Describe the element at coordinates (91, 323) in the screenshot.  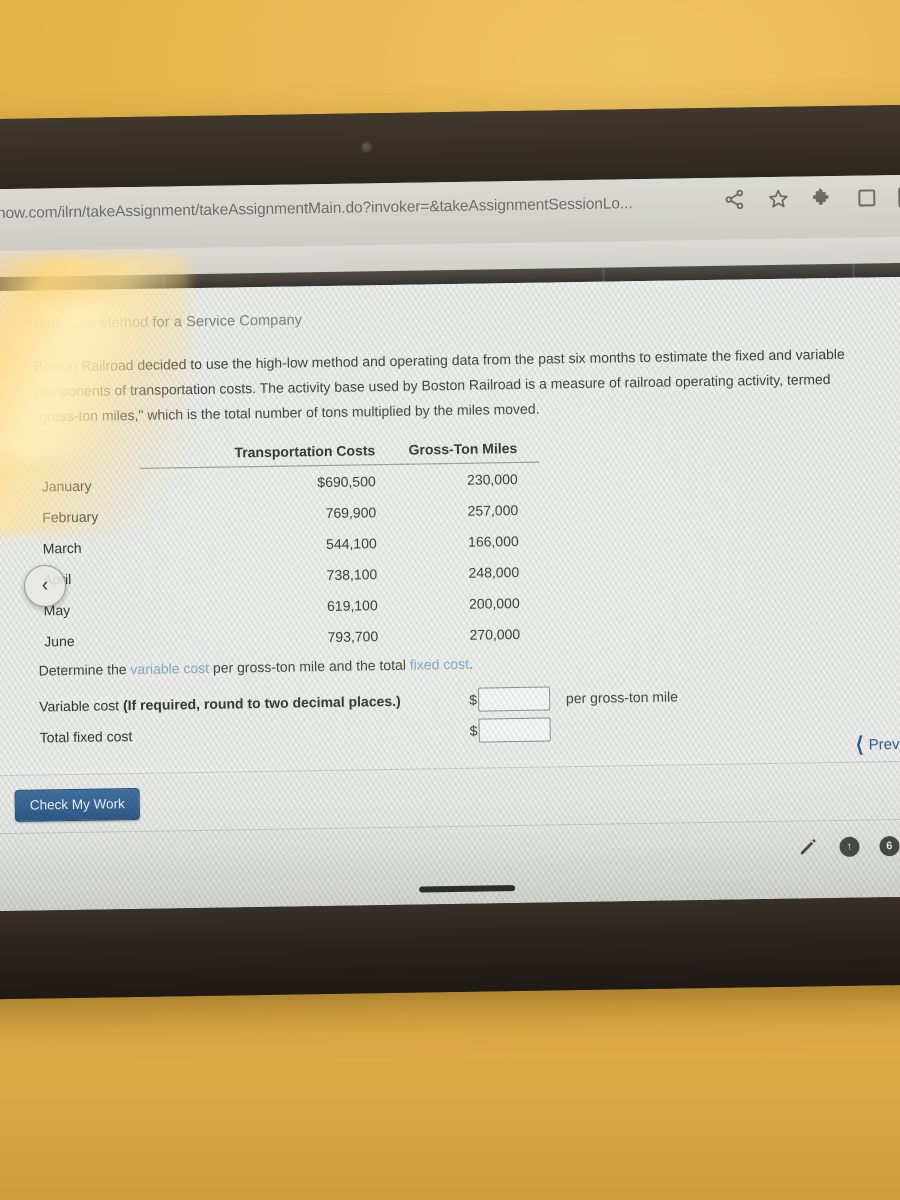
I see `page-title-lead: High-Low Method` at that location.